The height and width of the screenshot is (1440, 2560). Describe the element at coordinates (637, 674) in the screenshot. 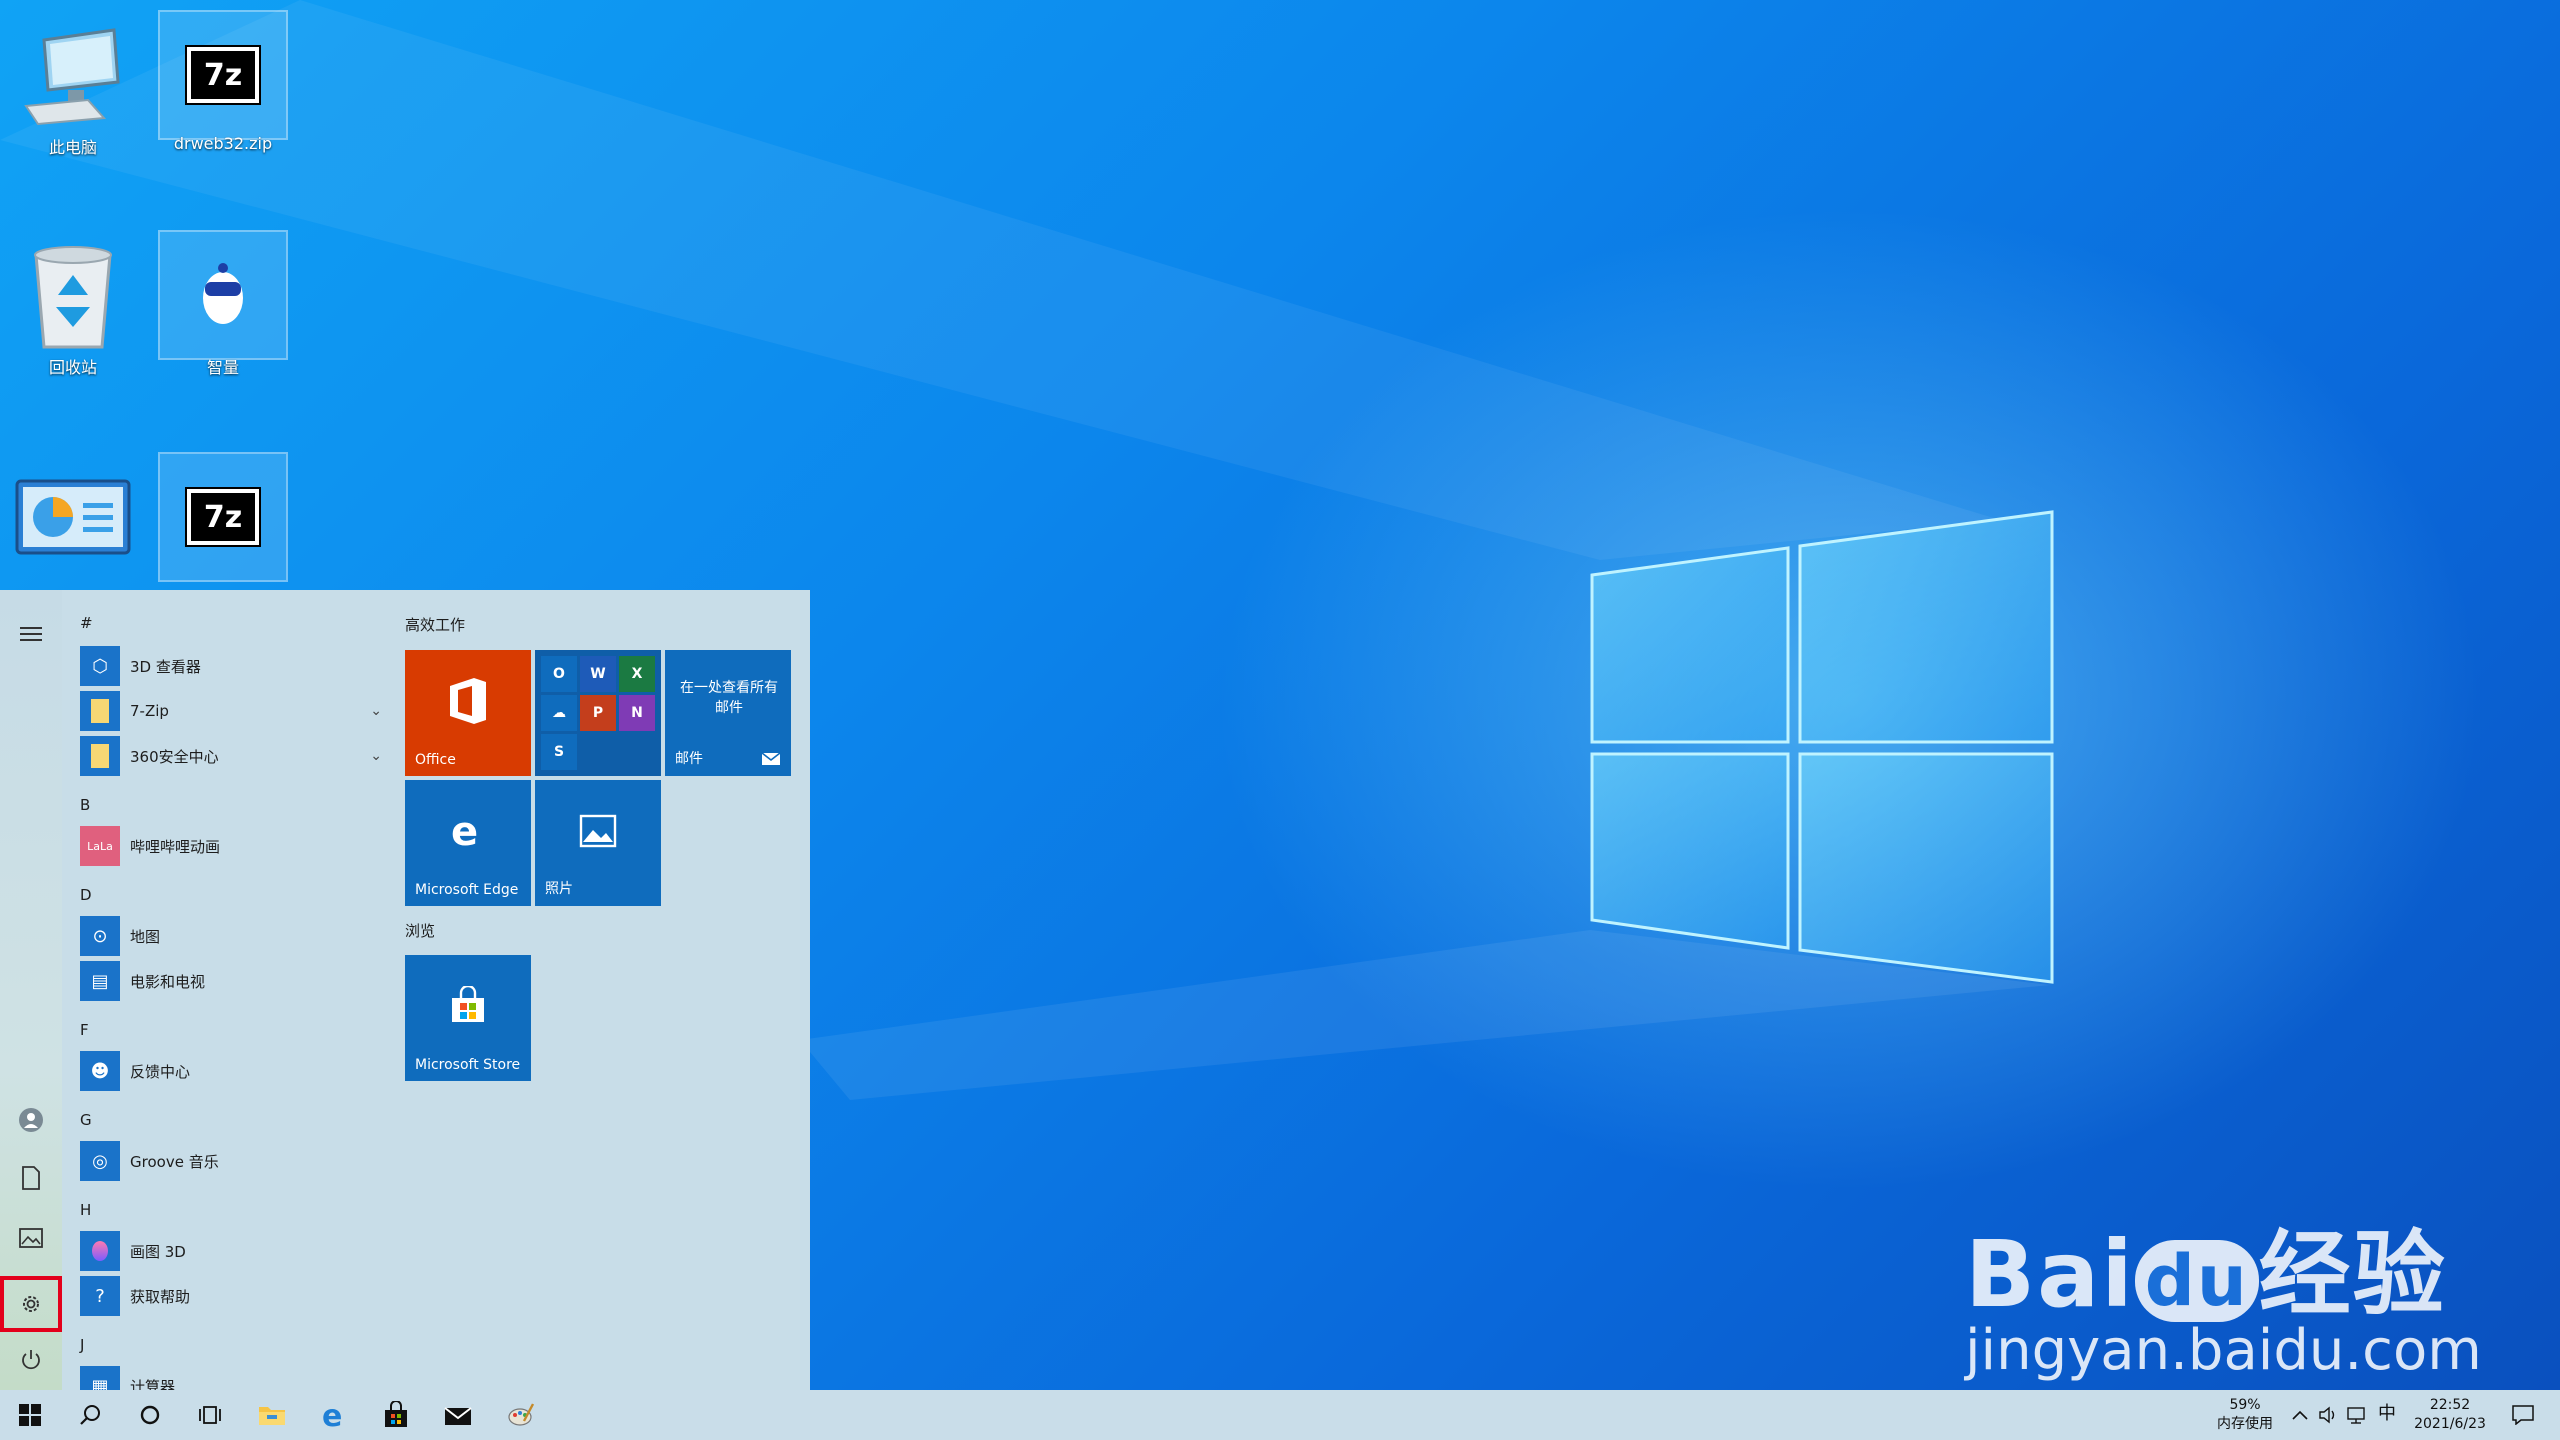

I see `excel-icon: X` at that location.